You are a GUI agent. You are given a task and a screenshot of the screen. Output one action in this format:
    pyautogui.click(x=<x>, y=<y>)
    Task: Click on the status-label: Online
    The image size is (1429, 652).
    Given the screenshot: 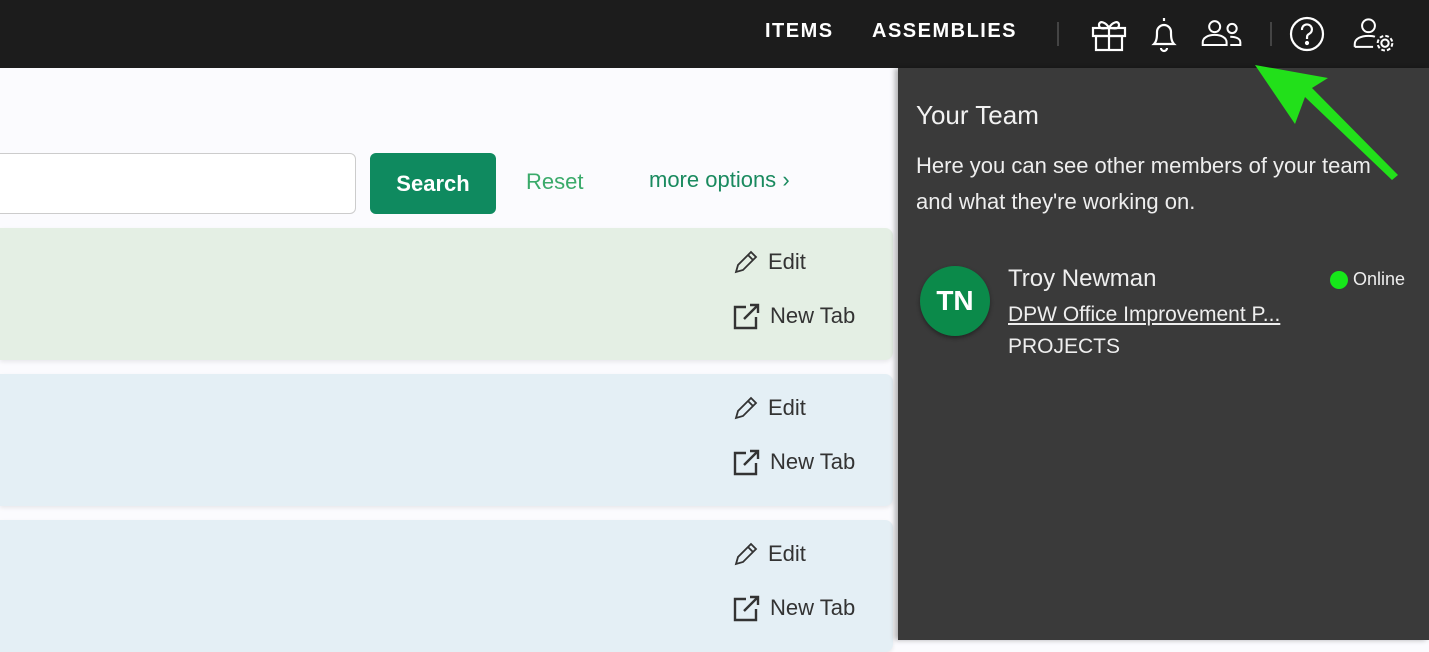 What is the action you would take?
    pyautogui.click(x=1379, y=279)
    